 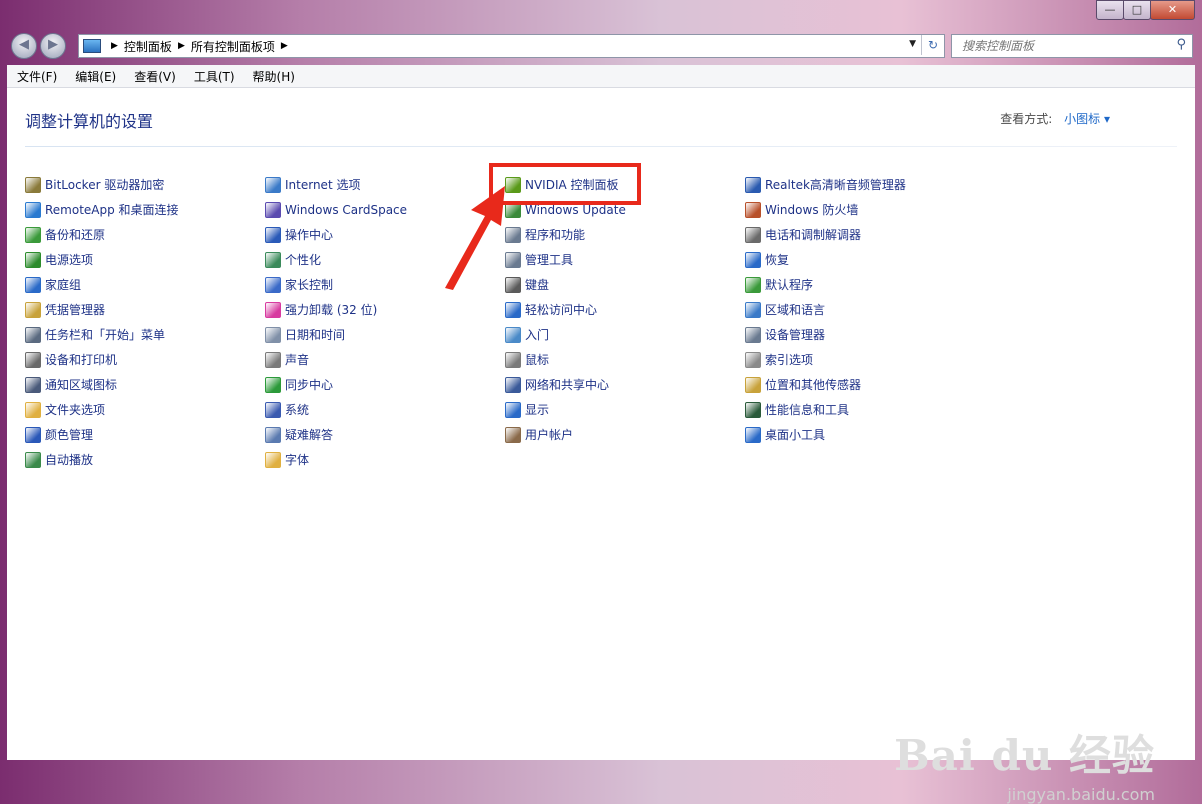 What do you see at coordinates (565, 284) in the screenshot?
I see `control-panel-item: 键盘` at bounding box center [565, 284].